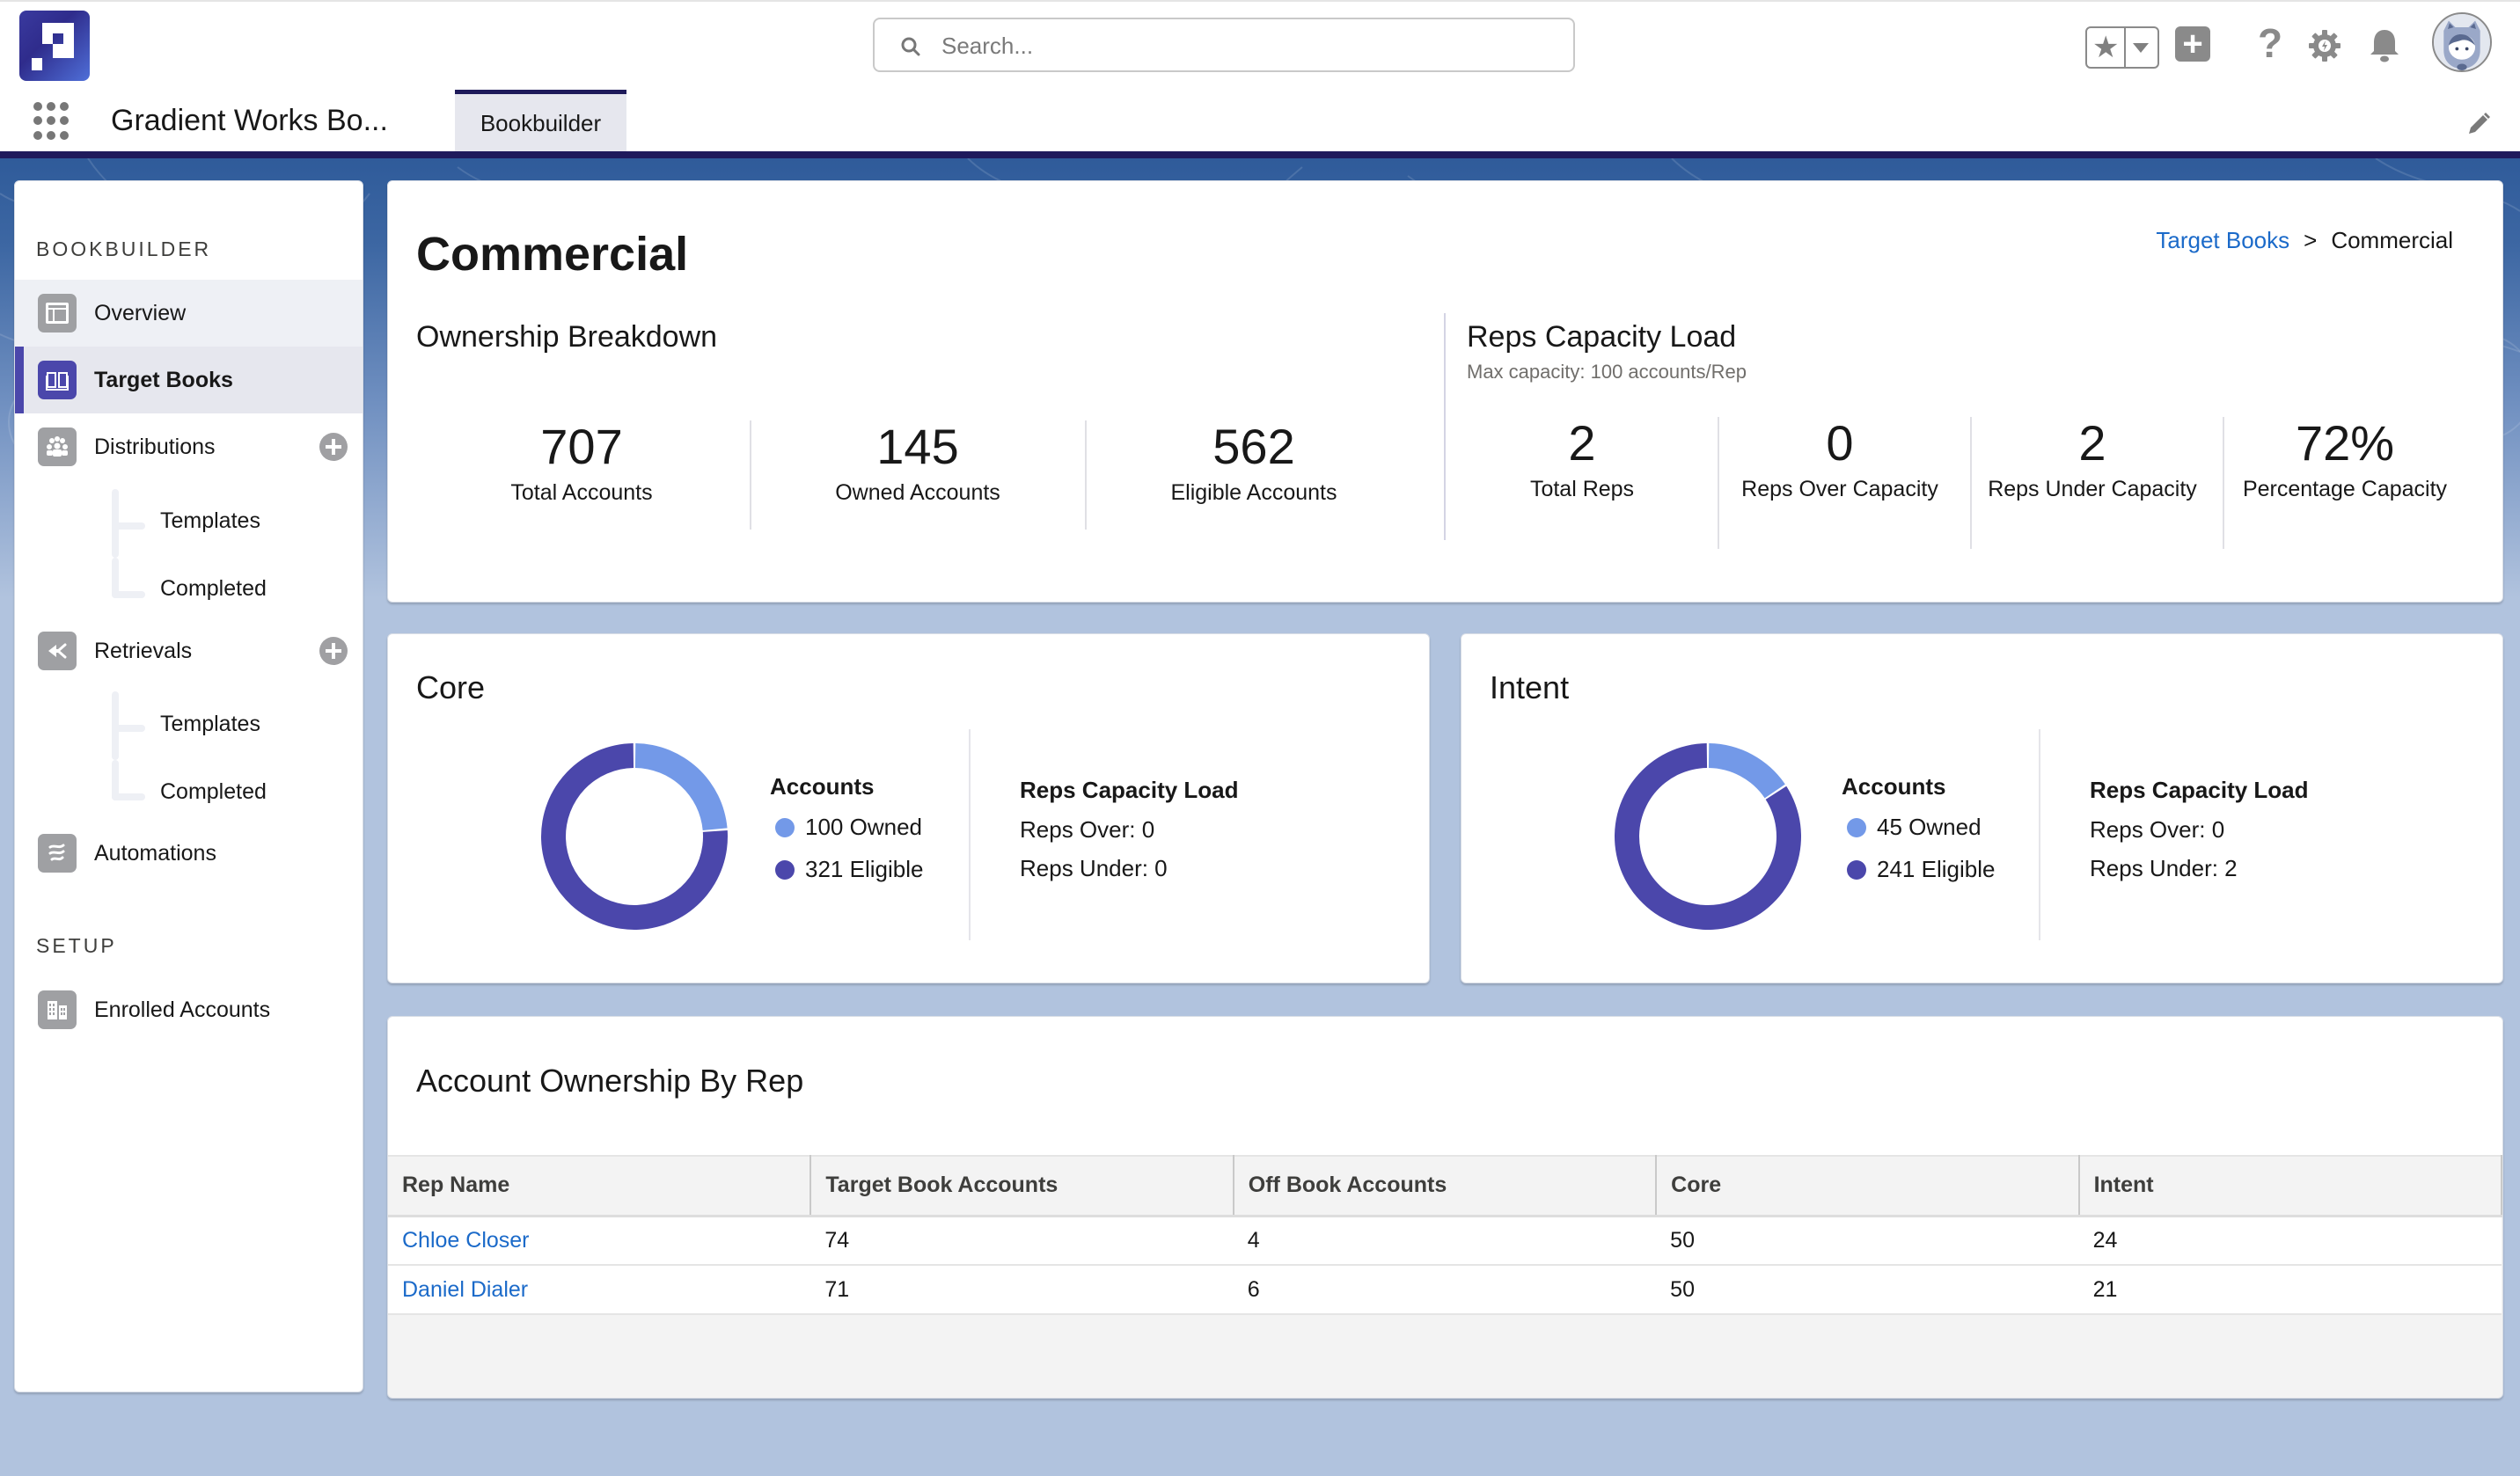  What do you see at coordinates (2141, 48) in the screenshot?
I see `favorites-dropdown-icon` at bounding box center [2141, 48].